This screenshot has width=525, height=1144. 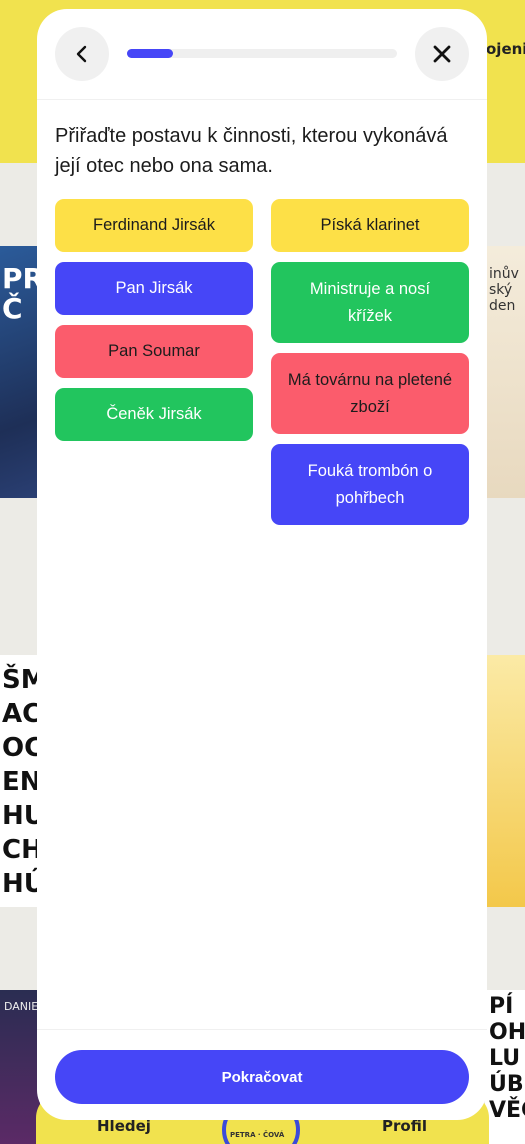 What do you see at coordinates (154, 351) in the screenshot?
I see `match-card-left: Pan Soumar` at bounding box center [154, 351].